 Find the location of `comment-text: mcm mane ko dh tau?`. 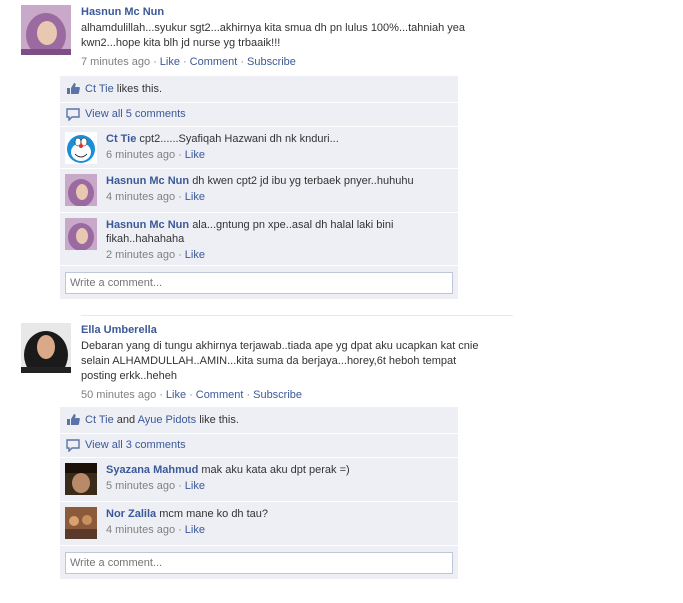

comment-text: mcm mane ko dh tau? is located at coordinates (214, 514).